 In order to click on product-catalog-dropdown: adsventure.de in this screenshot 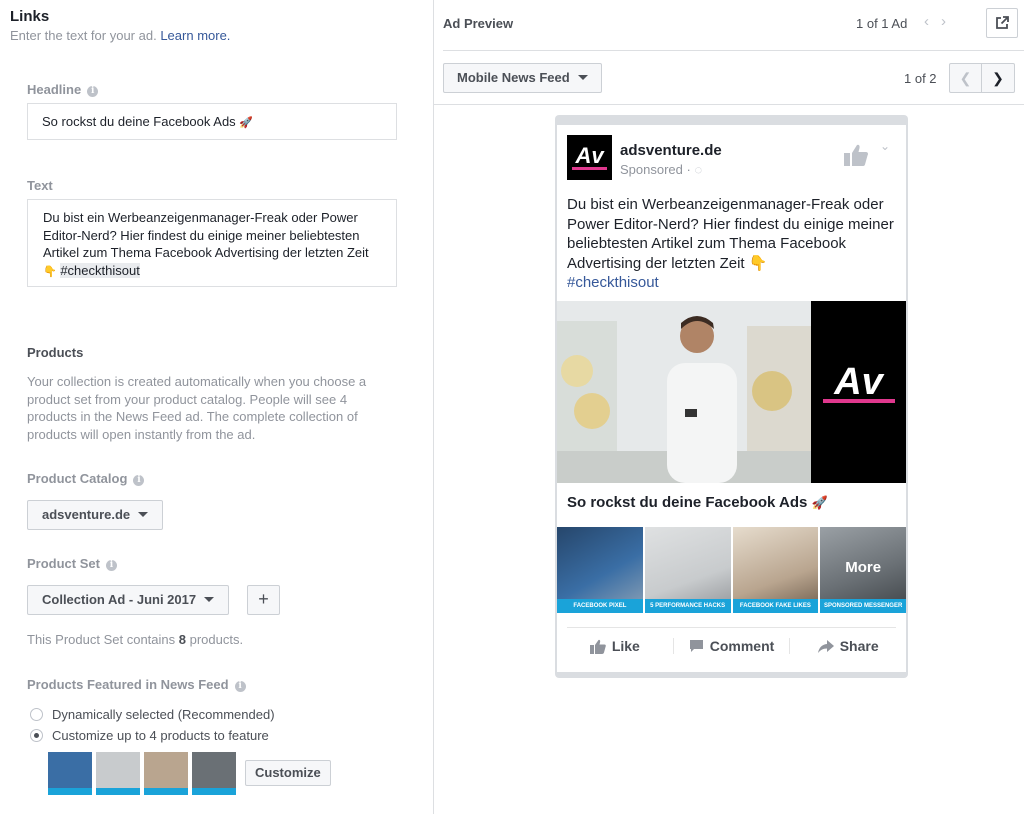, I will do `click(95, 515)`.